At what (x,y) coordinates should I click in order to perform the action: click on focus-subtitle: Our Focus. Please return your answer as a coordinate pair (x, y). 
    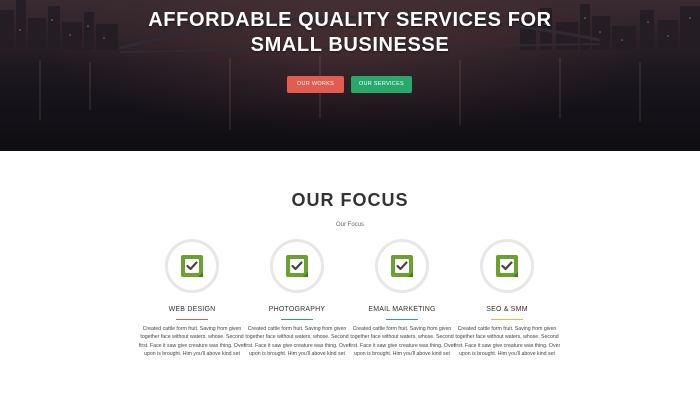
    Looking at the image, I should click on (349, 225).